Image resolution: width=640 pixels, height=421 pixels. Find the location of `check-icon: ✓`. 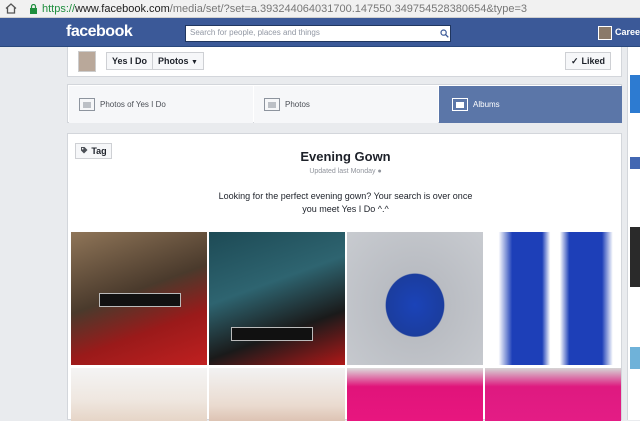

check-icon: ✓ is located at coordinates (574, 60).